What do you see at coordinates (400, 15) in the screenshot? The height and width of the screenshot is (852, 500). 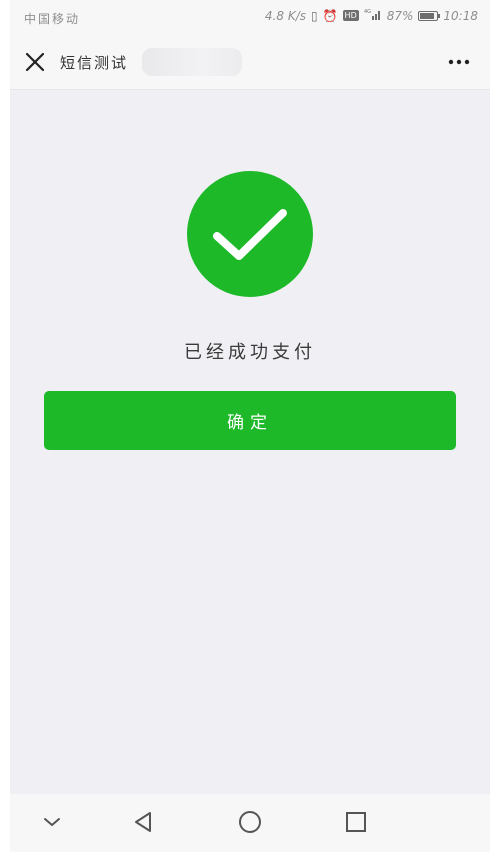 I see `battery-percent: 87%` at bounding box center [400, 15].